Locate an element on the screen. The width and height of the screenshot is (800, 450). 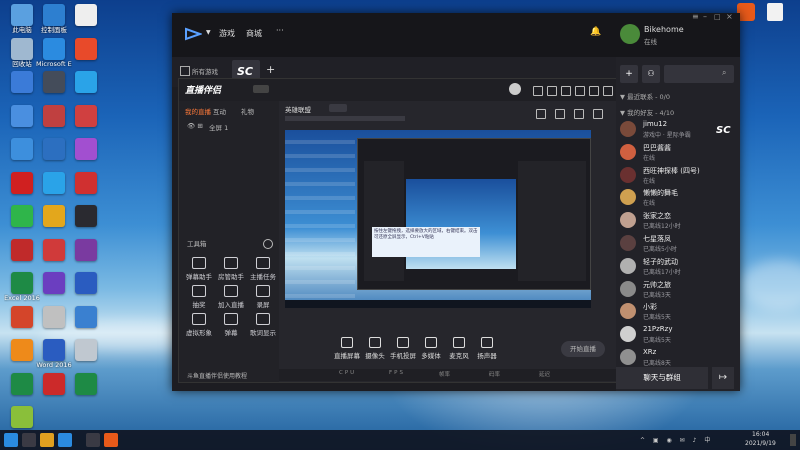
group-recent: ▼ 最近联系 - 0/0 is located at coordinates (645, 96).